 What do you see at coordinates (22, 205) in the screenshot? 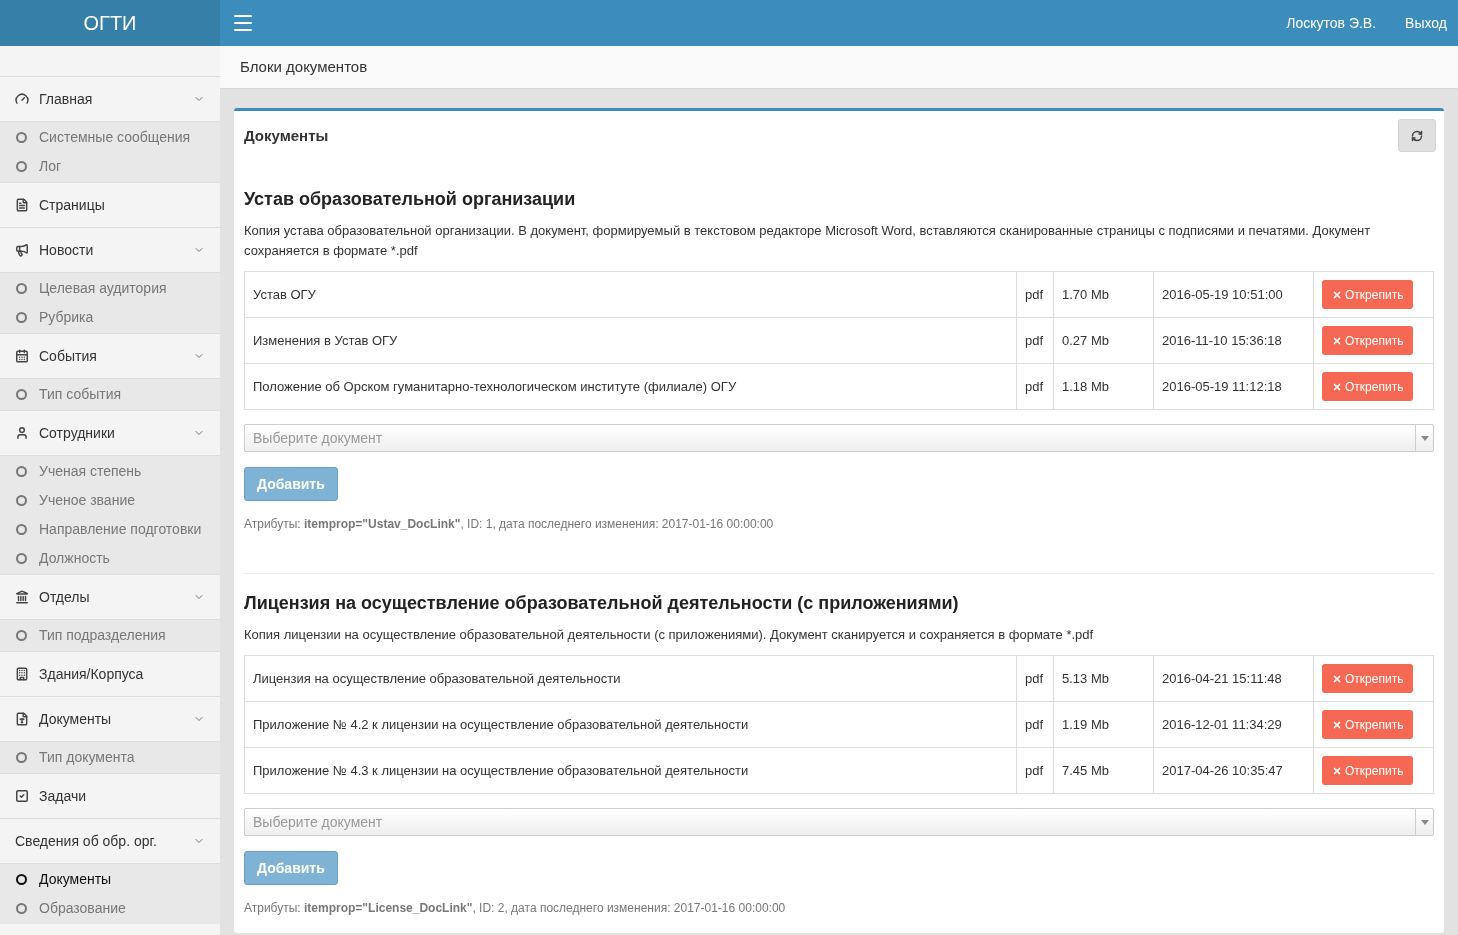
I see `document-icon` at bounding box center [22, 205].